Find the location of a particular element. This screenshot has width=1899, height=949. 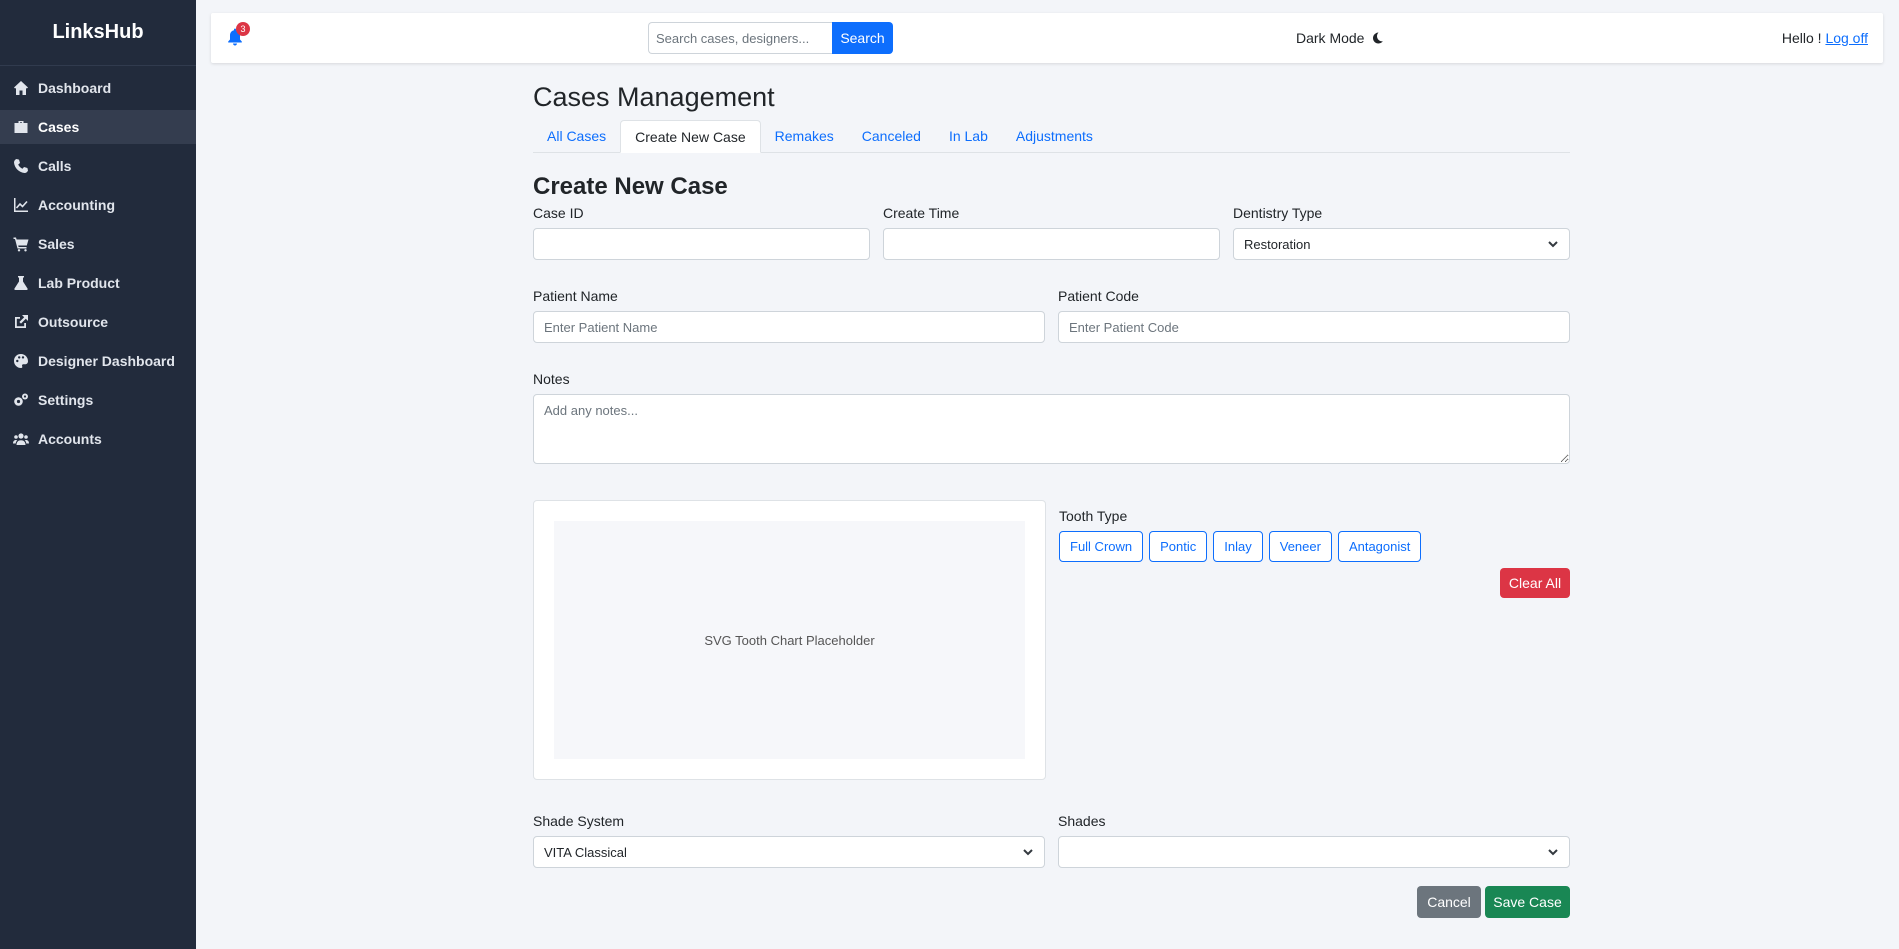

sidebar-item-label: Settings is located at coordinates (66, 400).